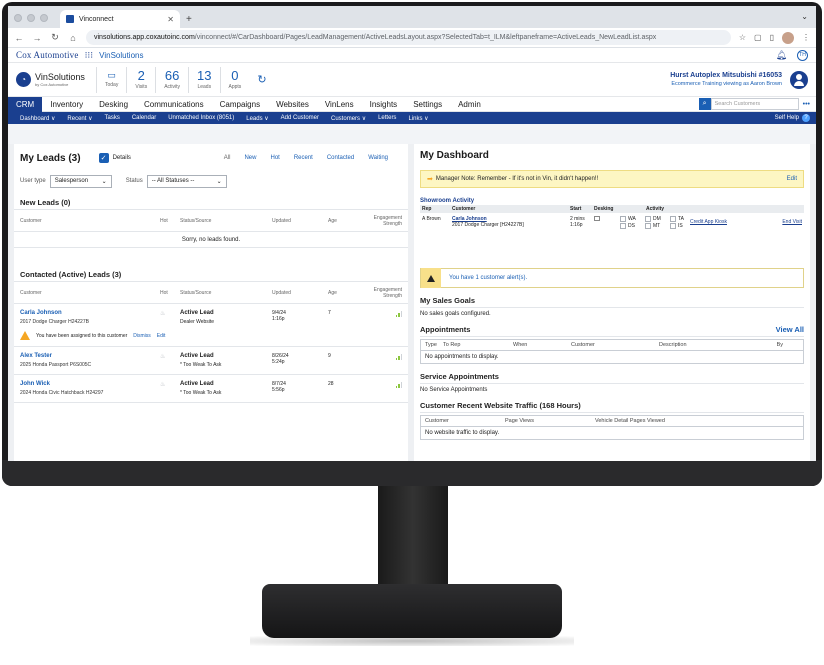 The height and width of the screenshot is (665, 824). Describe the element at coordinates (174, 104) in the screenshot. I see `nav-communications: Communications` at that location.